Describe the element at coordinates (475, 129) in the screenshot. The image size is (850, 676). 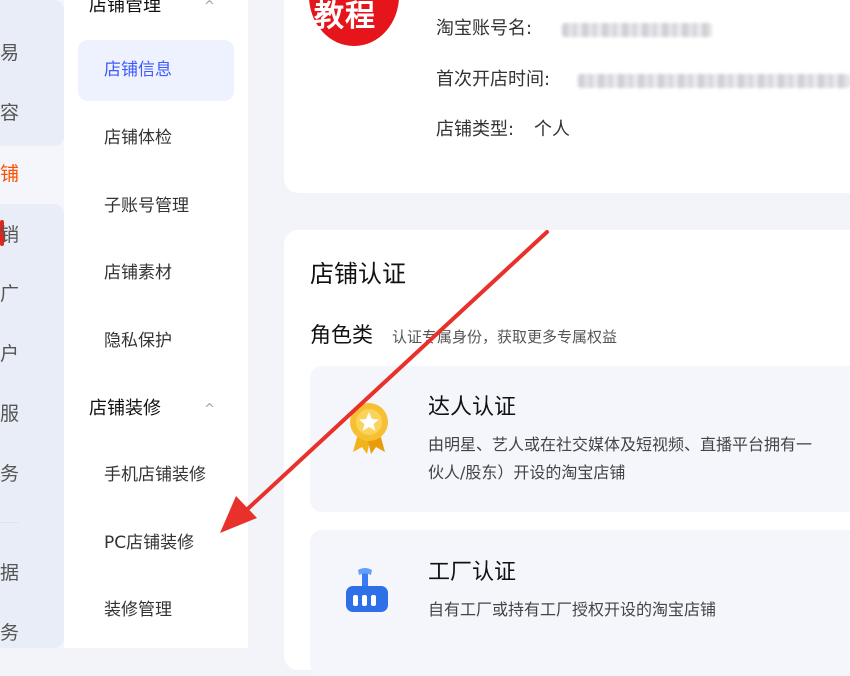
I see `shop-type-label: 店铺类型:` at that location.